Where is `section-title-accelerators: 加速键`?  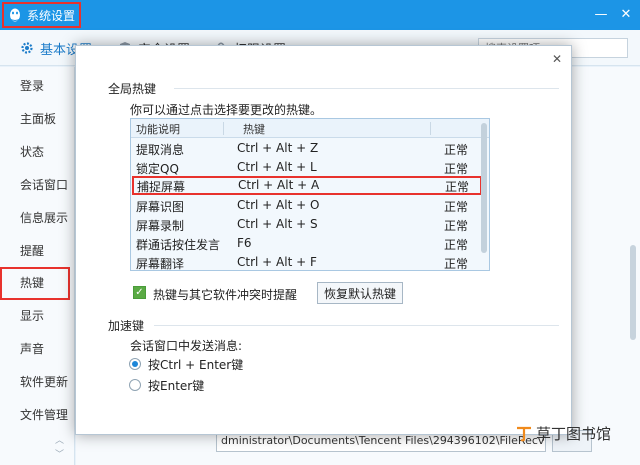
section-title-accelerators: 加速键 is located at coordinates (126, 326).